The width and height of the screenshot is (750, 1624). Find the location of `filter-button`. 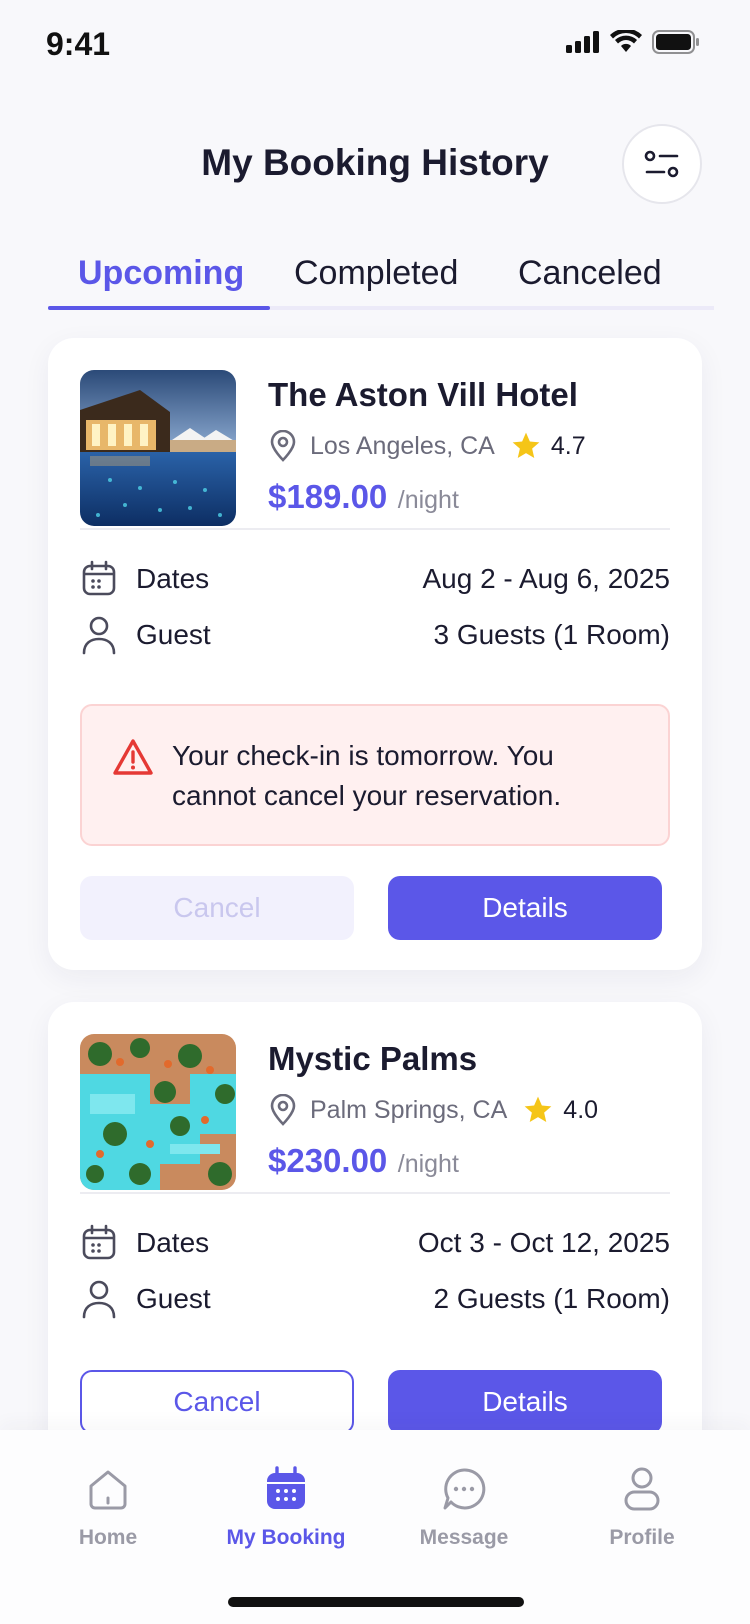

filter-button is located at coordinates (662, 164).